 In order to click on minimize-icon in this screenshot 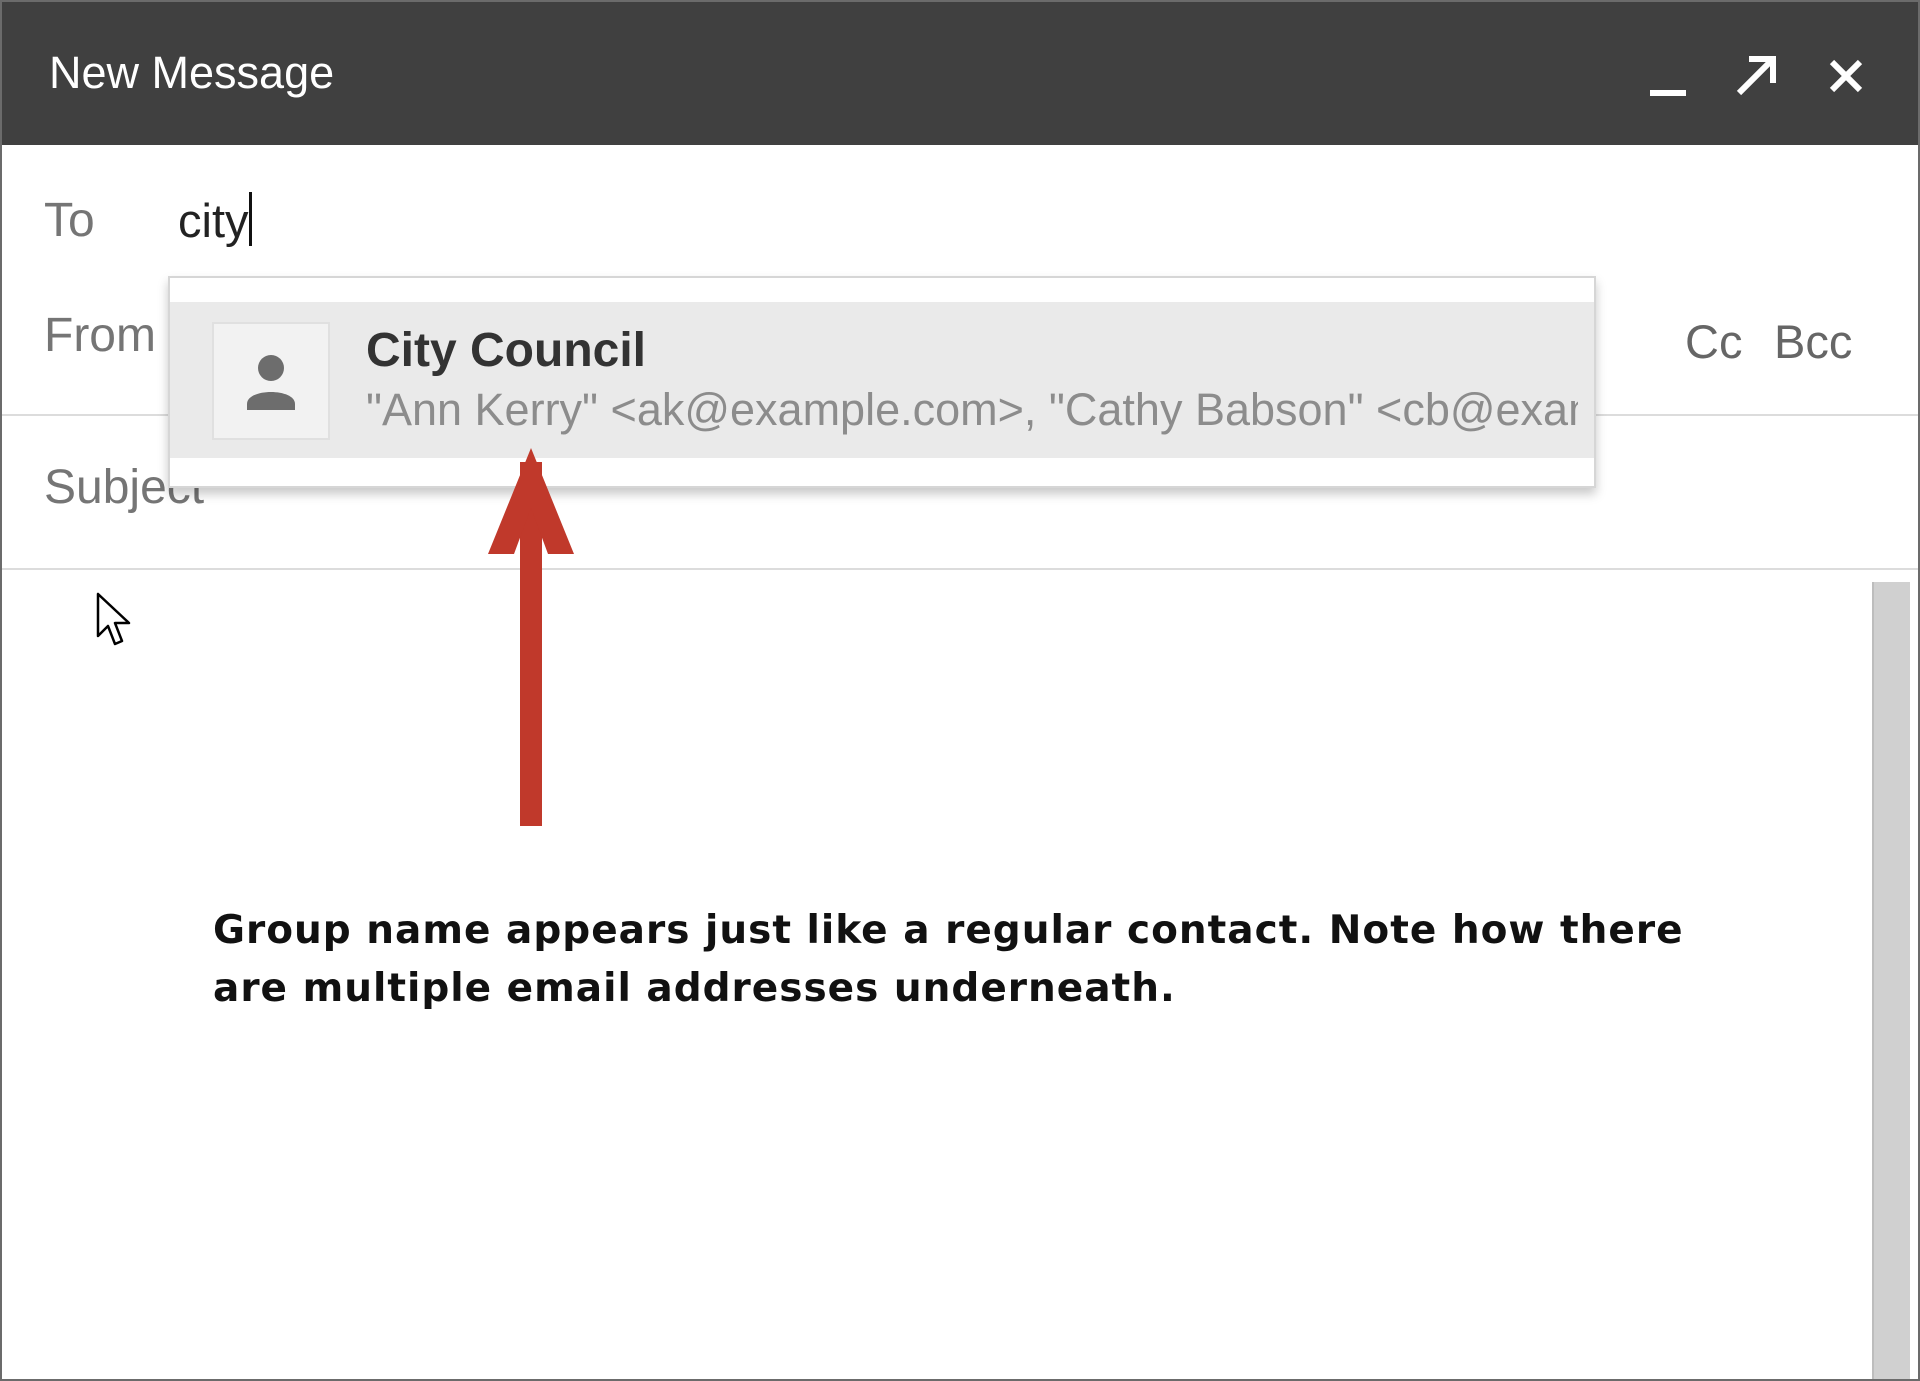, I will do `click(1668, 93)`.